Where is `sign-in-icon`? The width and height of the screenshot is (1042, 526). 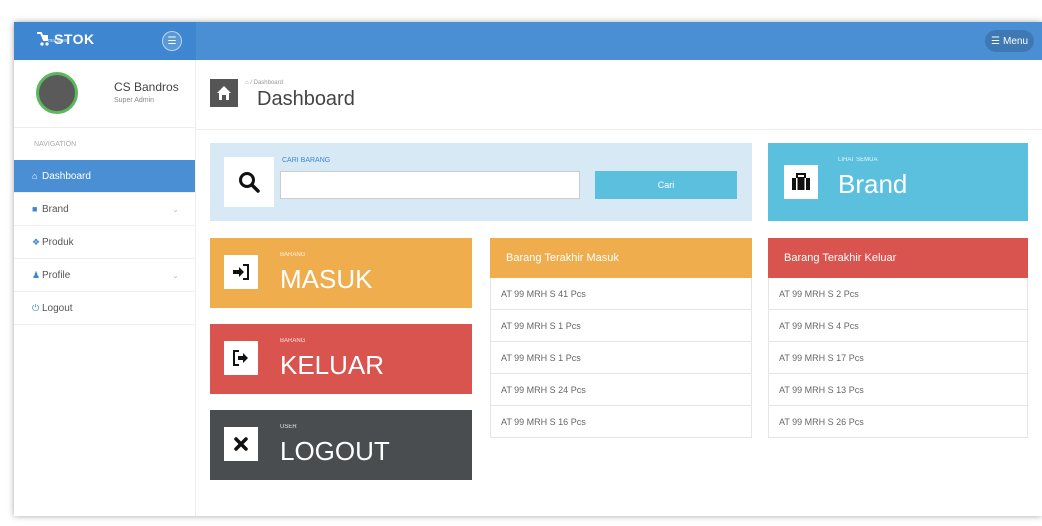 sign-in-icon is located at coordinates (241, 272).